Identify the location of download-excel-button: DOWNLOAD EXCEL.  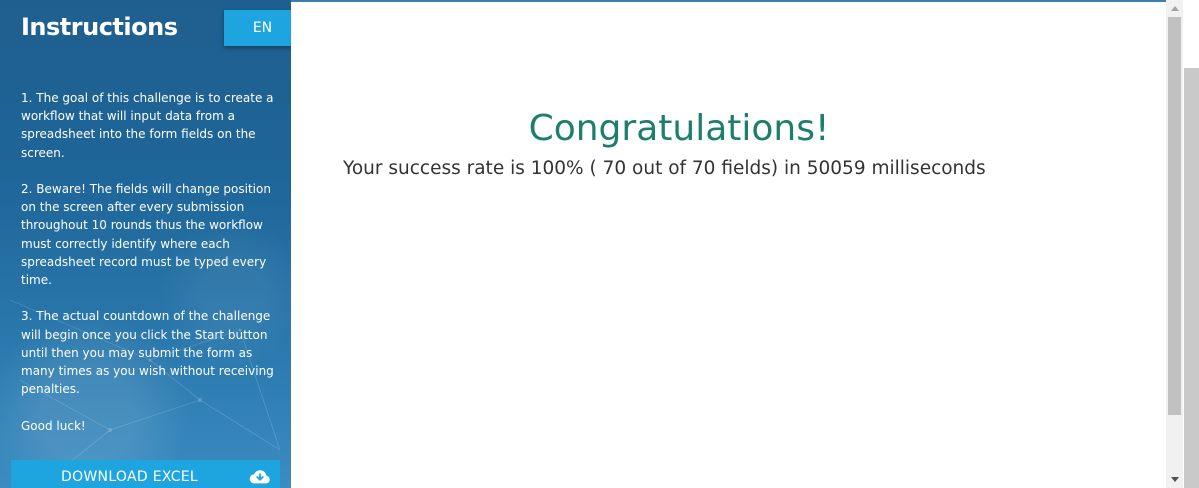
(145, 474).